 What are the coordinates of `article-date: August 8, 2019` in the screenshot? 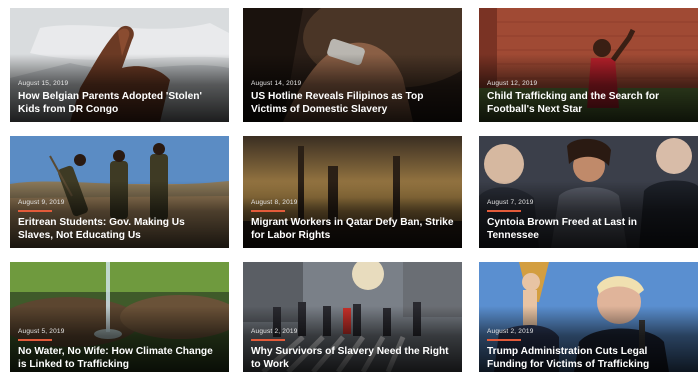 It's located at (274, 202).